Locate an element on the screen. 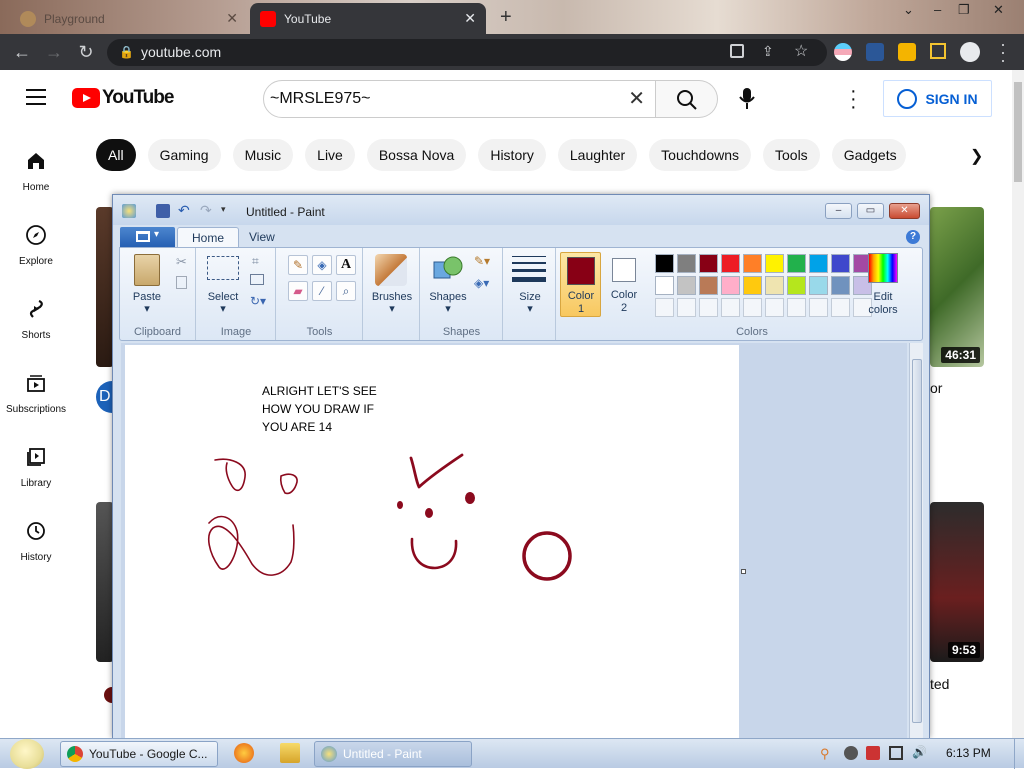 This screenshot has width=1024, height=769. new-tab-button: + is located at coordinates (506, 17).